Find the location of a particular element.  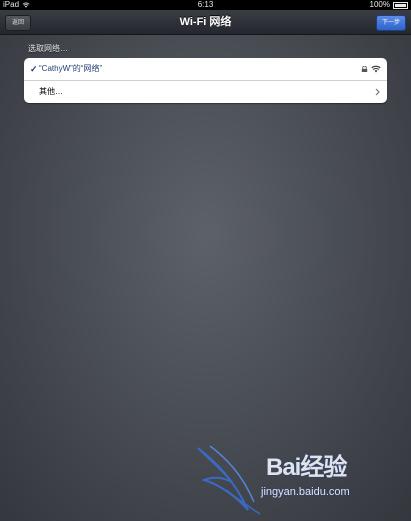

network-row-selected: ✓ “CathyW”的“网络” is located at coordinates (205, 69).